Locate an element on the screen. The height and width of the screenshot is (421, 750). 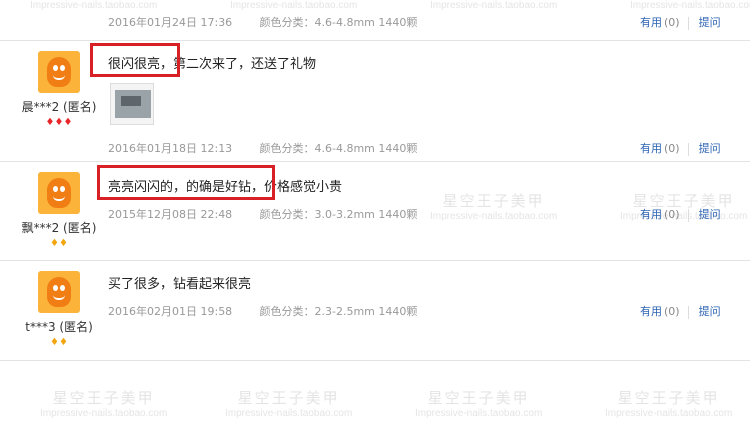
reviewer-nickname: 飘***2 (匿名) is located at coordinates (59, 228).